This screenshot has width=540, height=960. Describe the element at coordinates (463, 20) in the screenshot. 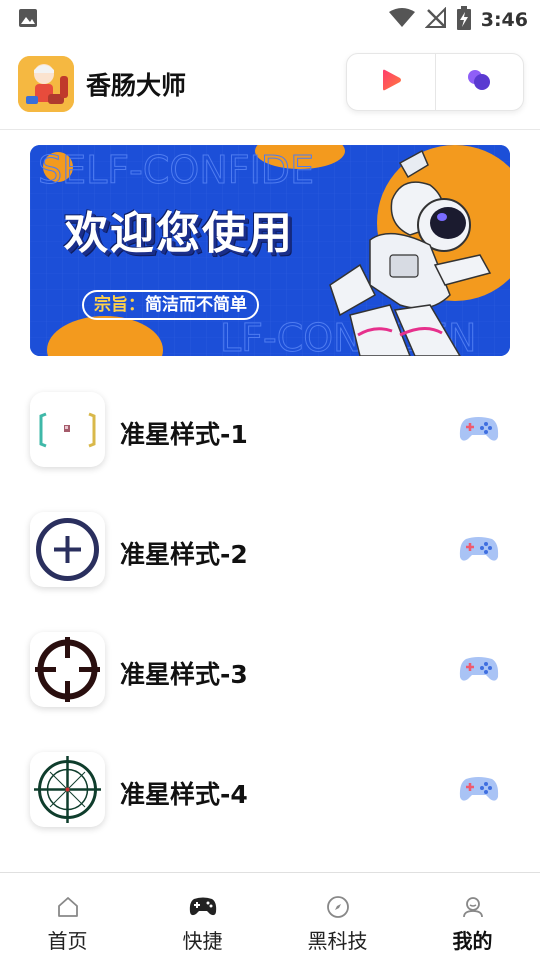

I see `battery-charging-icon` at that location.